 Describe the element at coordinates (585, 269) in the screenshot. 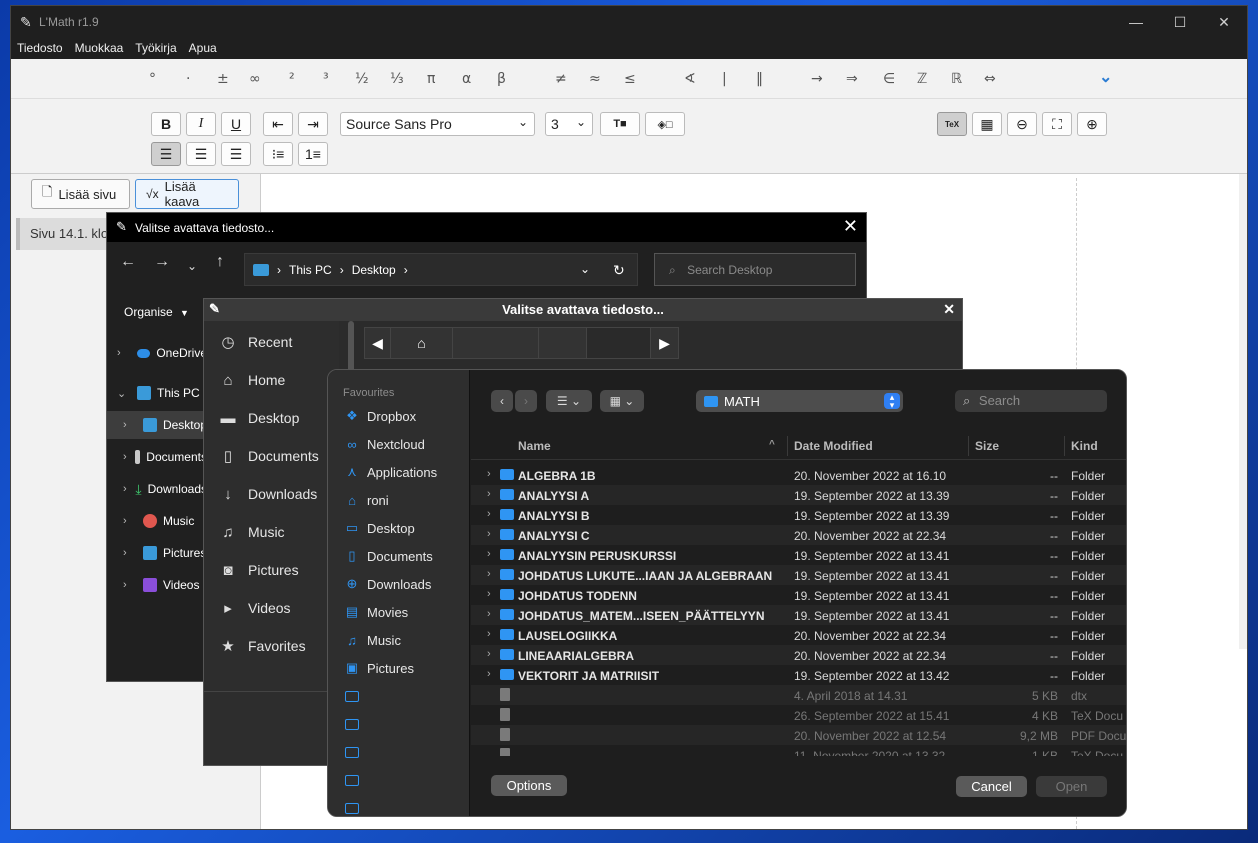

I see `chevron-down-icon: ⌄` at that location.